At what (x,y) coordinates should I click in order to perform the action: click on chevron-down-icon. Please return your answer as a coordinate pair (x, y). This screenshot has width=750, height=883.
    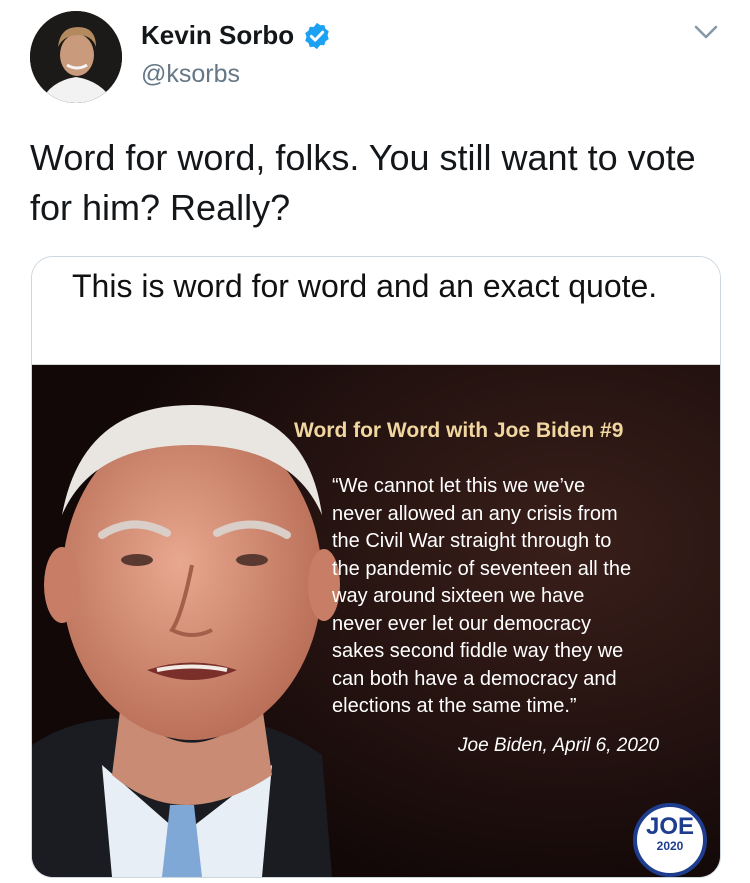
    Looking at the image, I should click on (706, 32).